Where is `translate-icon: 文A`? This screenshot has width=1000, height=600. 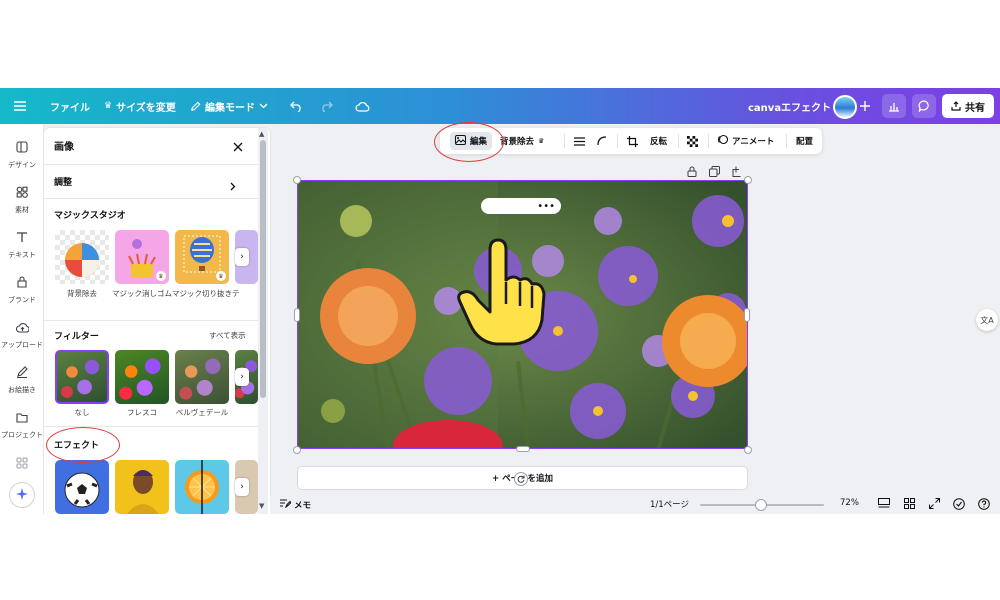
translate-icon: 文A is located at coordinates (987, 320).